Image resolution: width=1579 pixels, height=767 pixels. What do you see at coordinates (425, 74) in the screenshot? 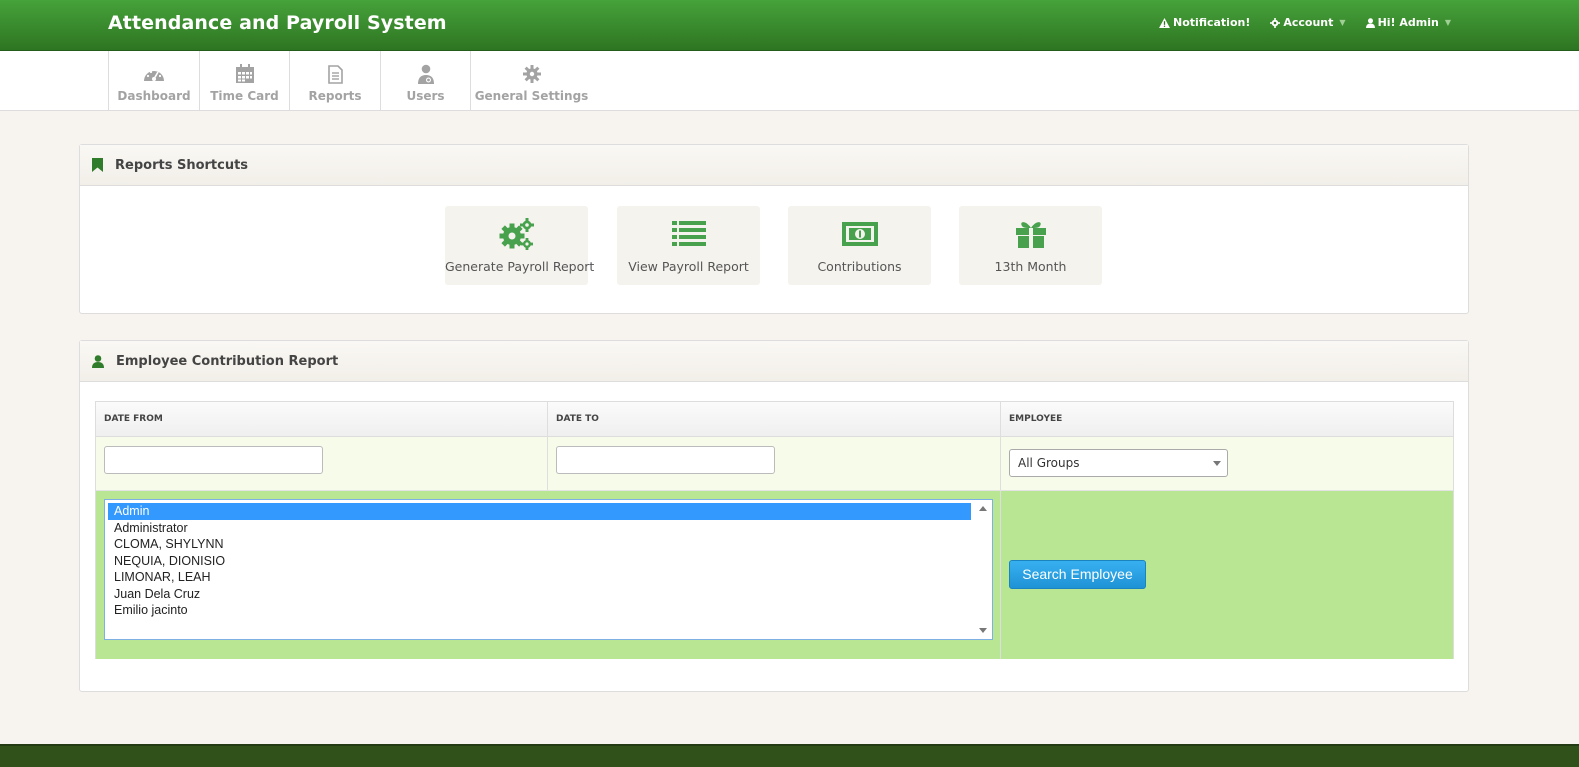
I see `users-icon` at bounding box center [425, 74].